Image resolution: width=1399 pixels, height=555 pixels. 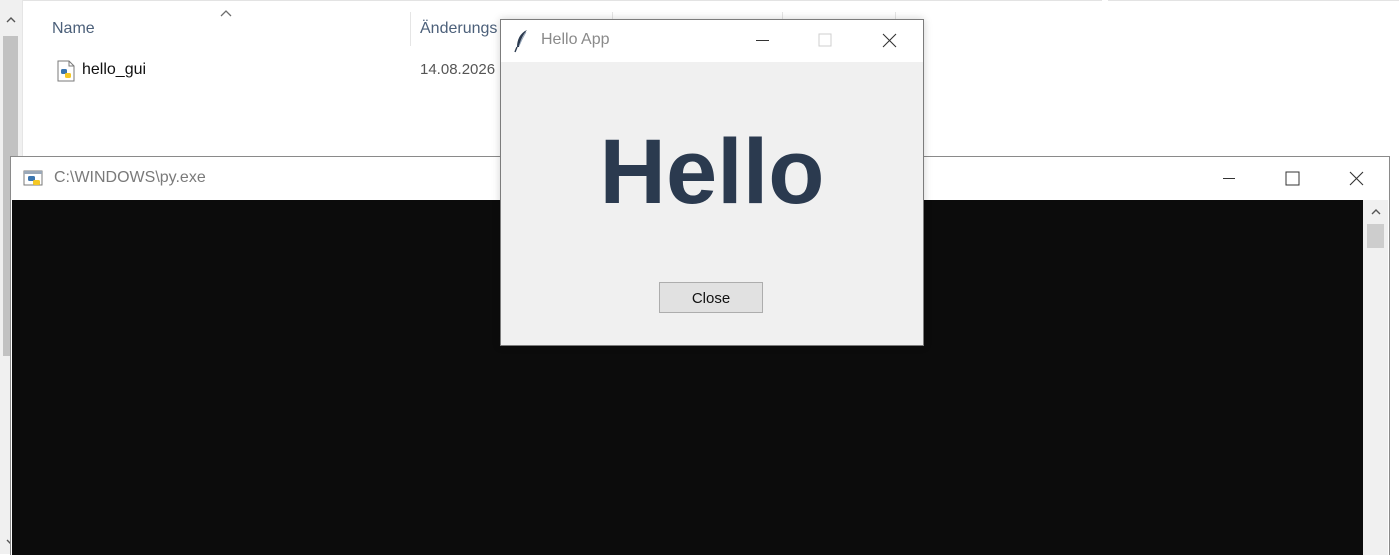 I want to click on scrollbar-thumb, so click(x=1375, y=236).